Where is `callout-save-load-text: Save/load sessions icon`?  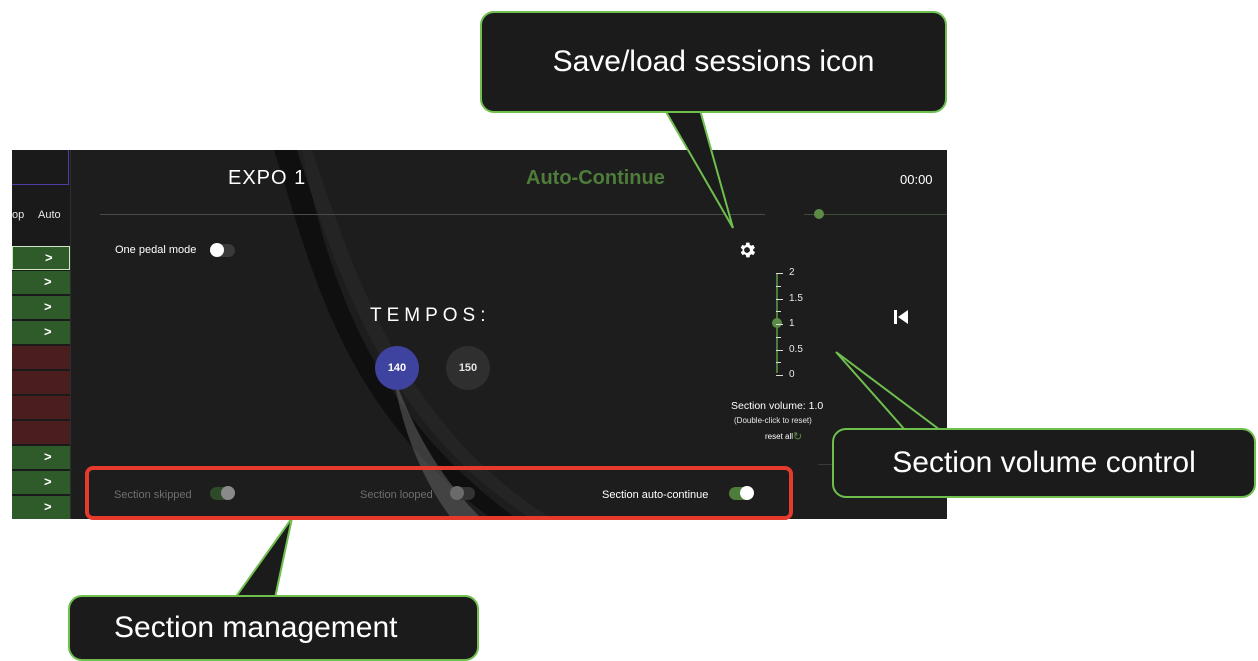 callout-save-load-text: Save/load sessions icon is located at coordinates (713, 61).